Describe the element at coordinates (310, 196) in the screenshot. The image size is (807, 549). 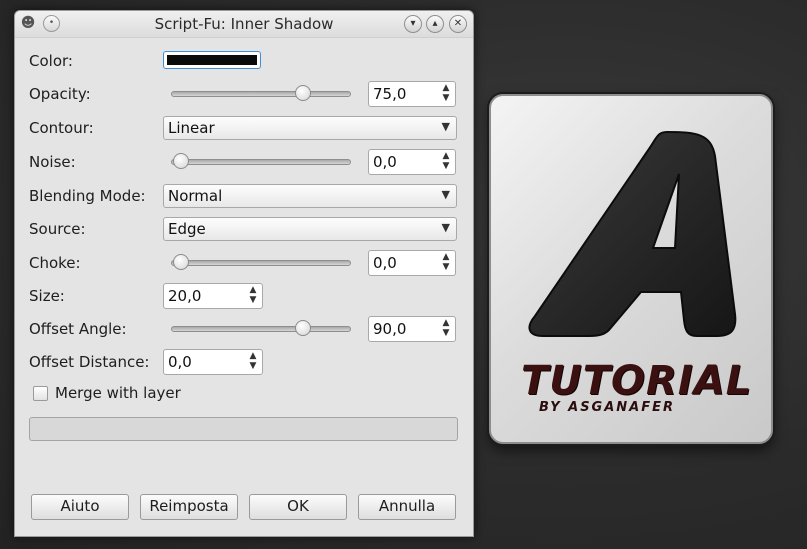
I see `blending-mode-select: Normal ▼` at that location.